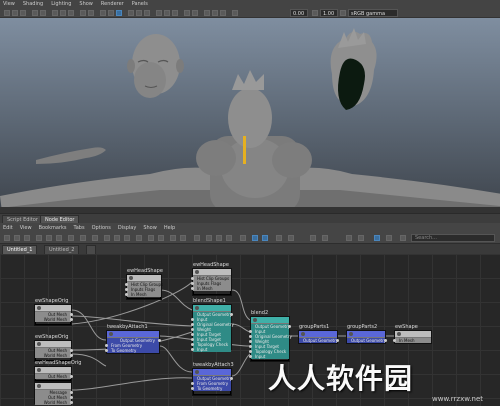 This screenshot has height=406, width=500. I want to click on pin-icon, so click(197, 238).